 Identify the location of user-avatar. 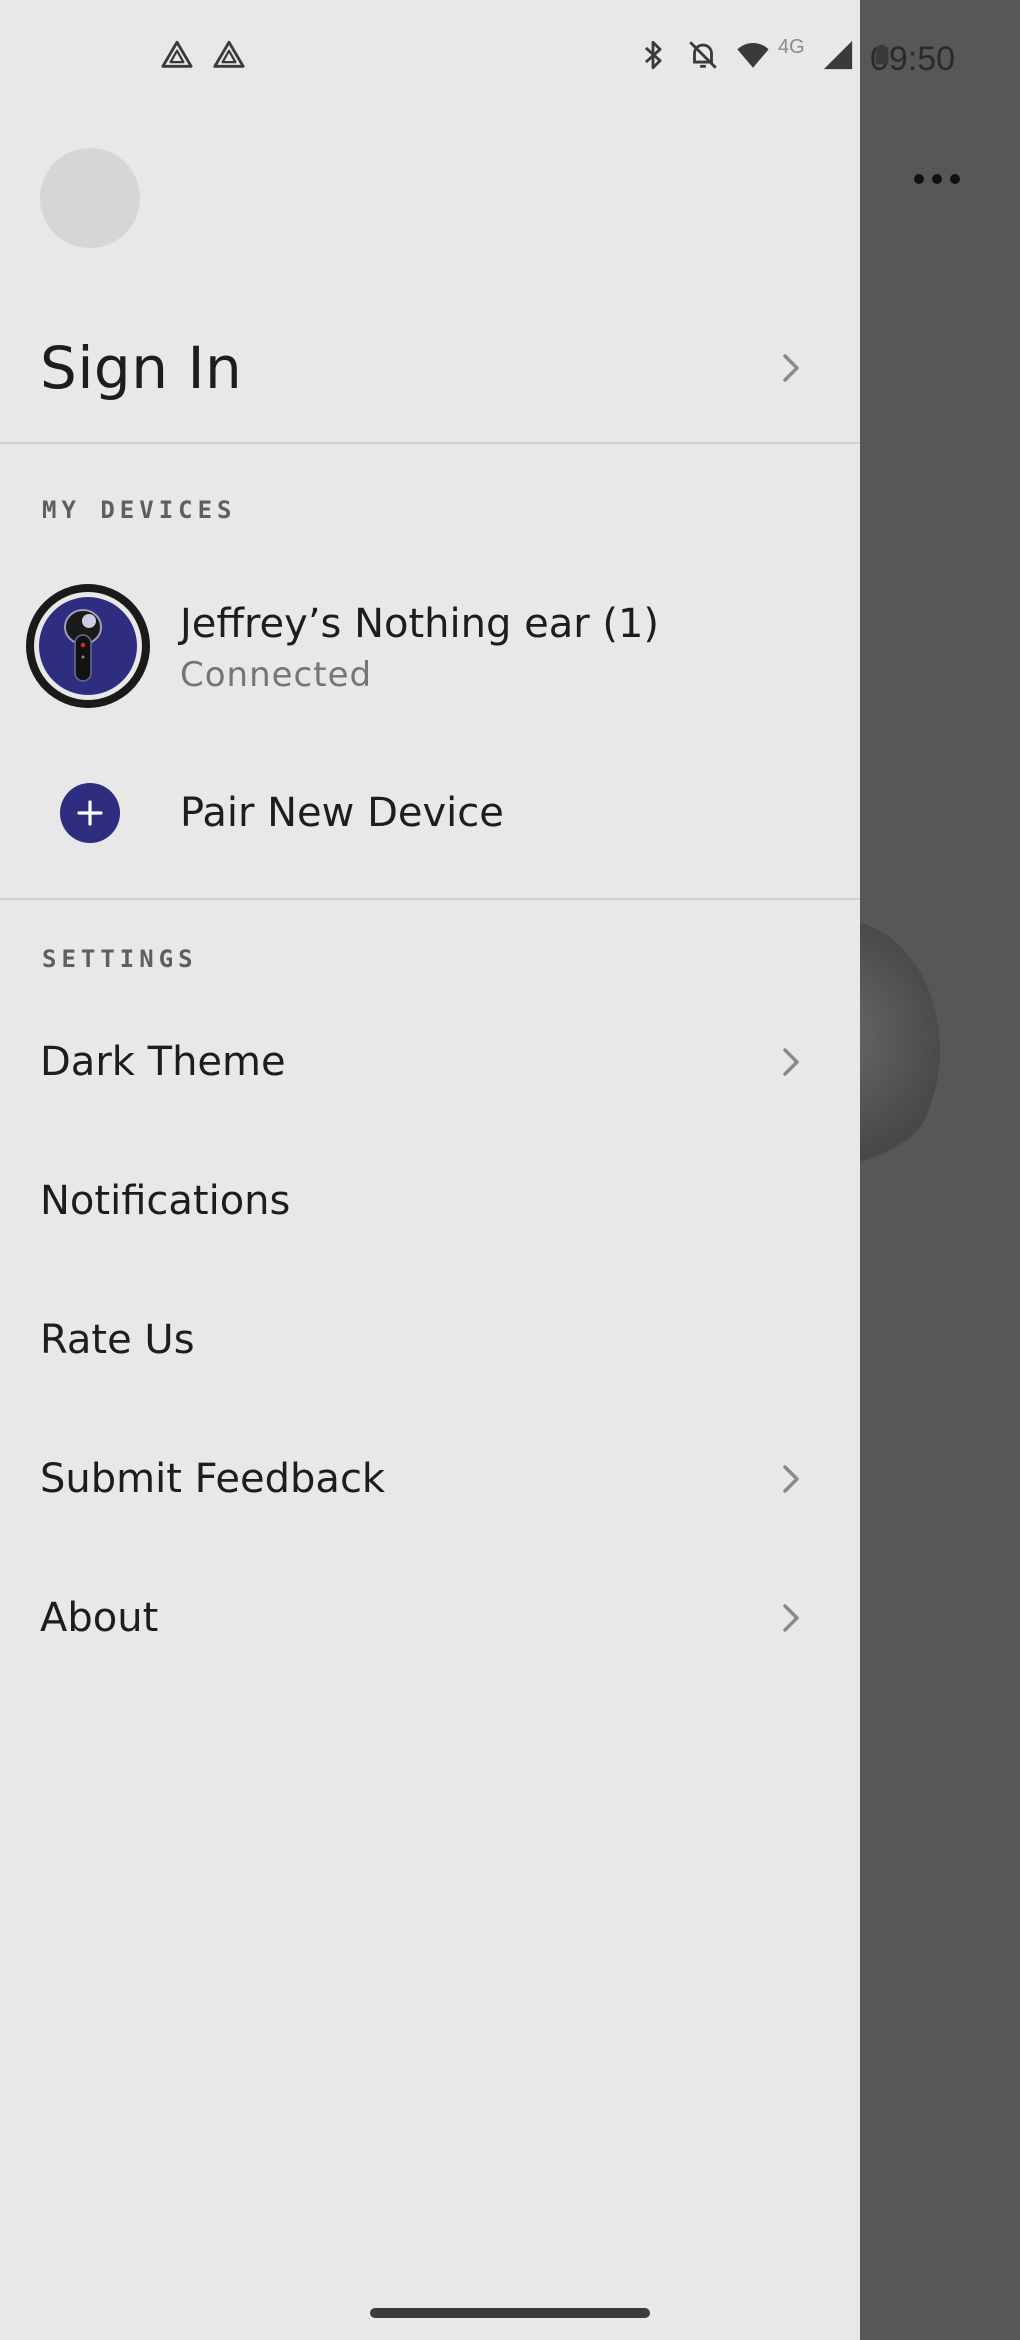
(90, 198).